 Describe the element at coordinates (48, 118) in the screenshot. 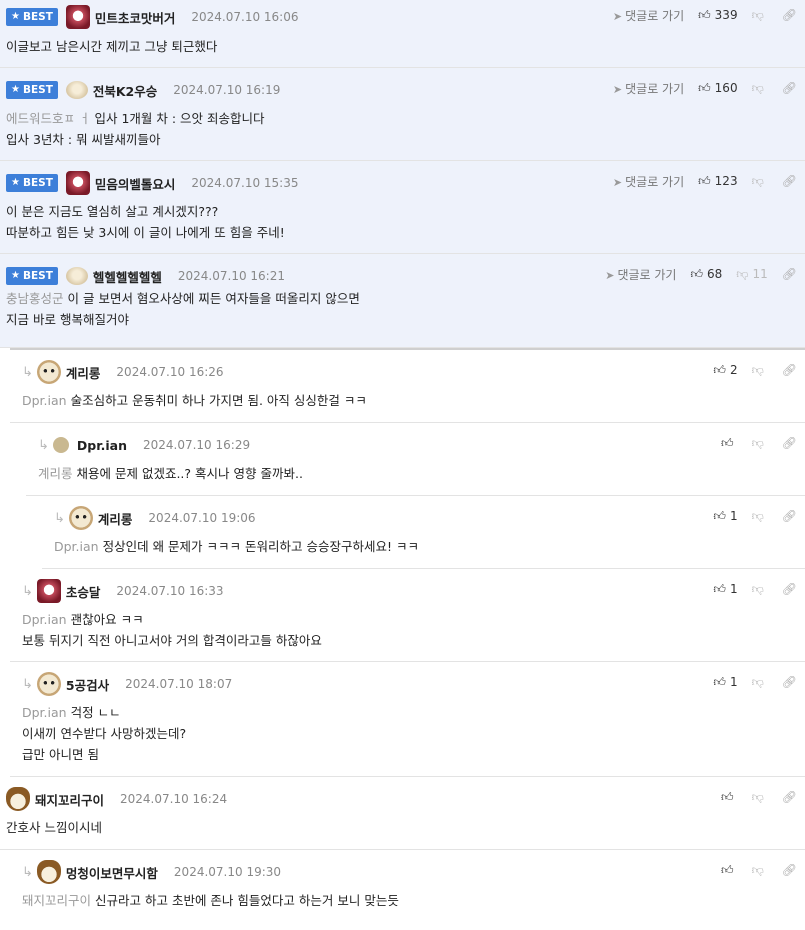

I see `mention: 에드워드호ㅍ ㅓ` at that location.